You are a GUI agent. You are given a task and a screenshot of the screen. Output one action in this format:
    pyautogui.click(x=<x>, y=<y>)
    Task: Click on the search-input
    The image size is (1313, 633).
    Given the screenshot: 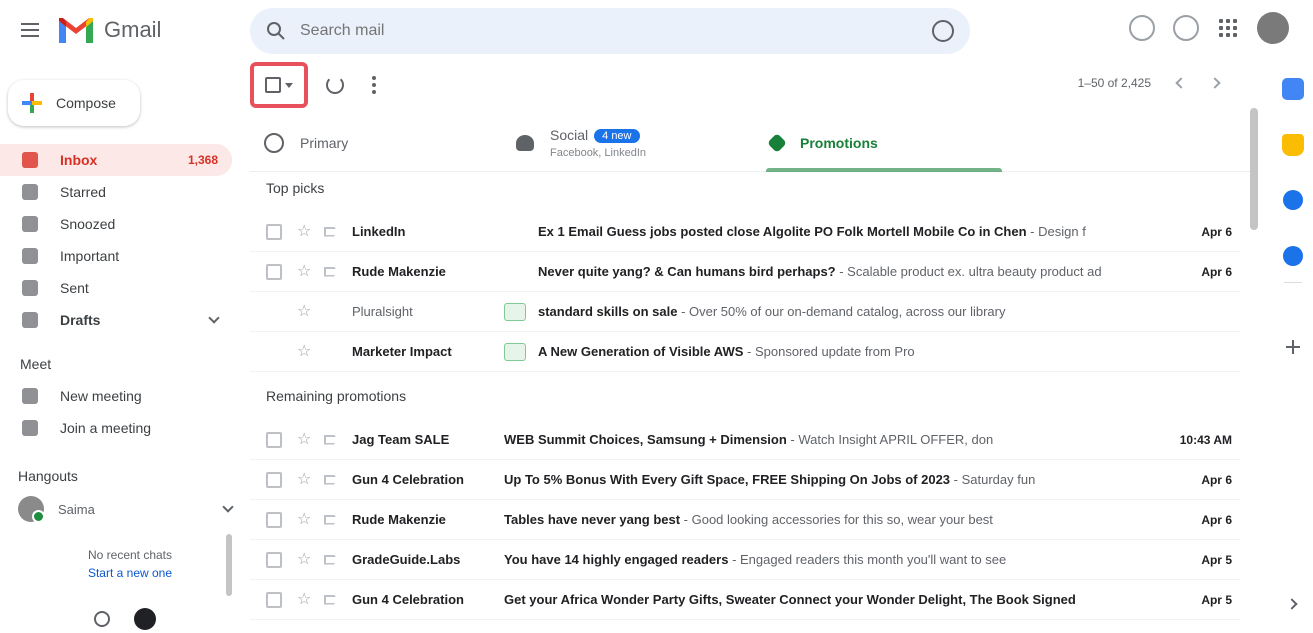 What is the action you would take?
    pyautogui.click(x=616, y=31)
    